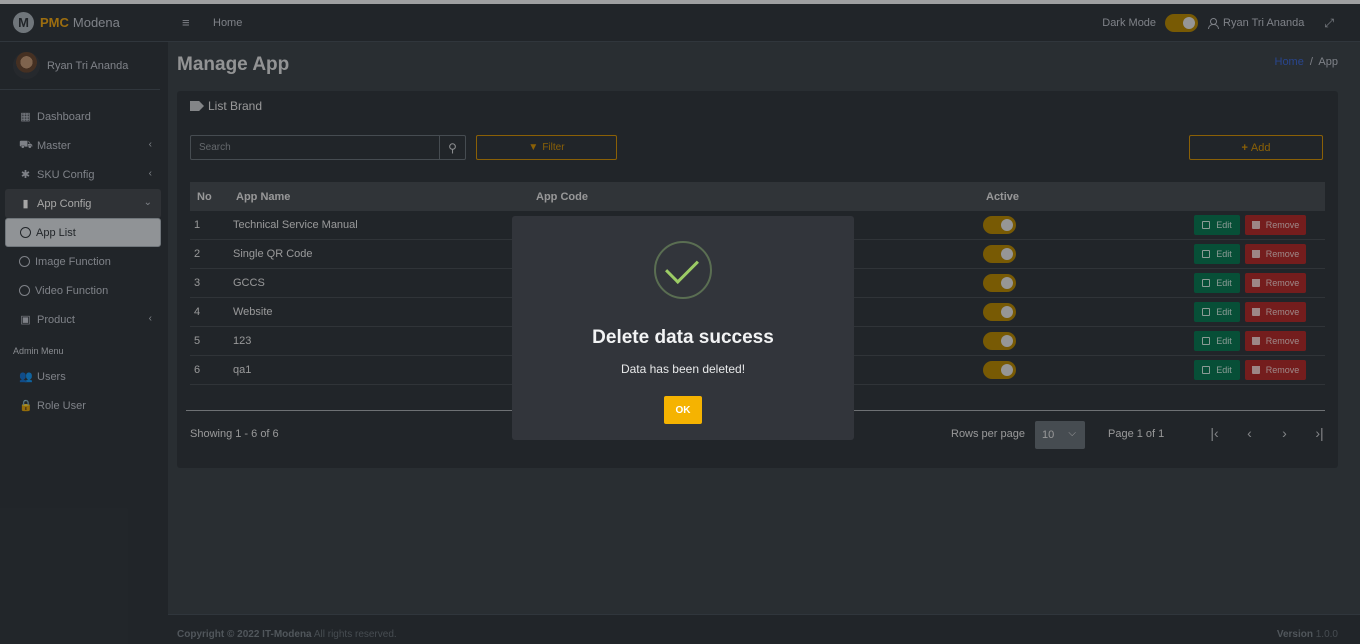 The width and height of the screenshot is (1360, 644). I want to click on dialog-title: Delete data success, so click(683, 337).